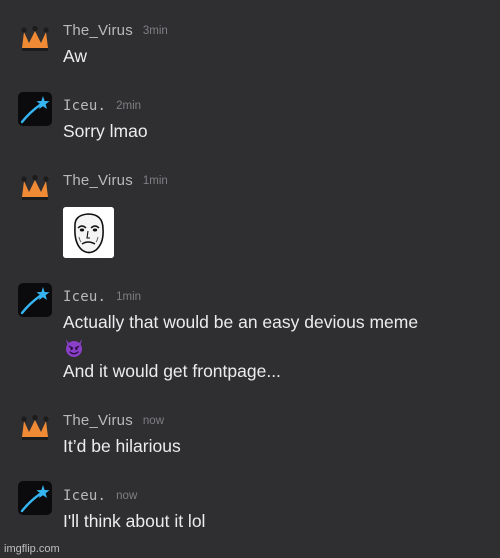 This screenshot has width=500, height=558. I want to click on message-line: Aw, so click(75, 56).